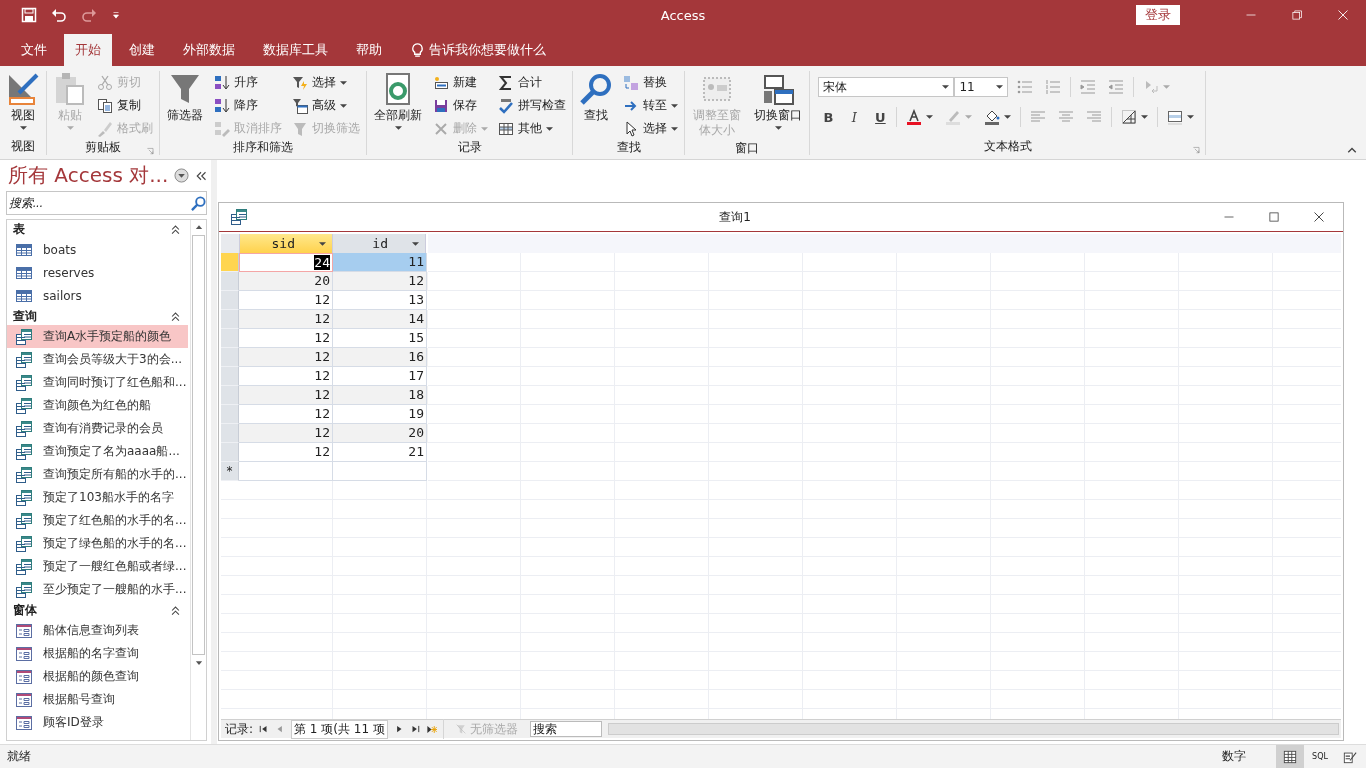 Image resolution: width=1366 pixels, height=768 pixels. Describe the element at coordinates (209, 50) in the screenshot. I see `ribbon-tab: 外部数据` at that location.